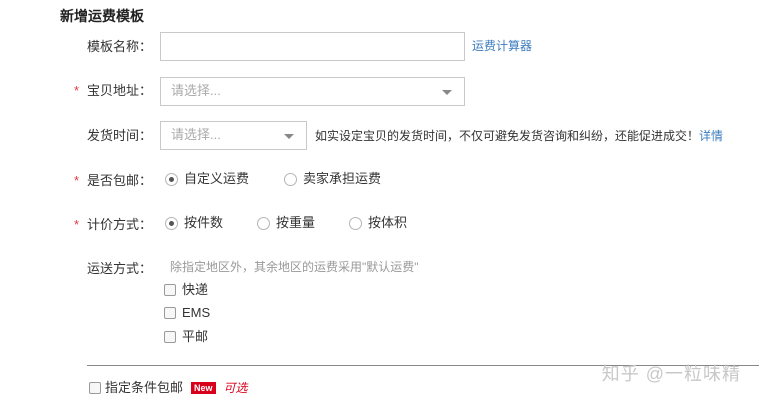  What do you see at coordinates (217, 178) in the screenshot?
I see `radio-label: 自定义运费` at bounding box center [217, 178].